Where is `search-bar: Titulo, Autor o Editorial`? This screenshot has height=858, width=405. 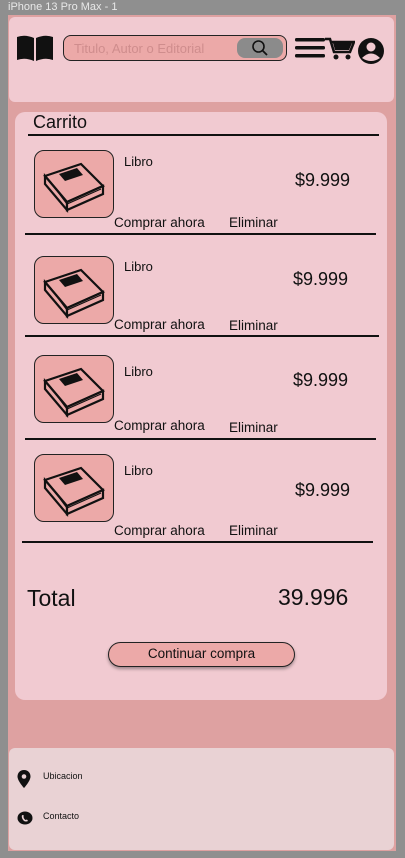
search-bar: Titulo, Autor o Editorial is located at coordinates (175, 48).